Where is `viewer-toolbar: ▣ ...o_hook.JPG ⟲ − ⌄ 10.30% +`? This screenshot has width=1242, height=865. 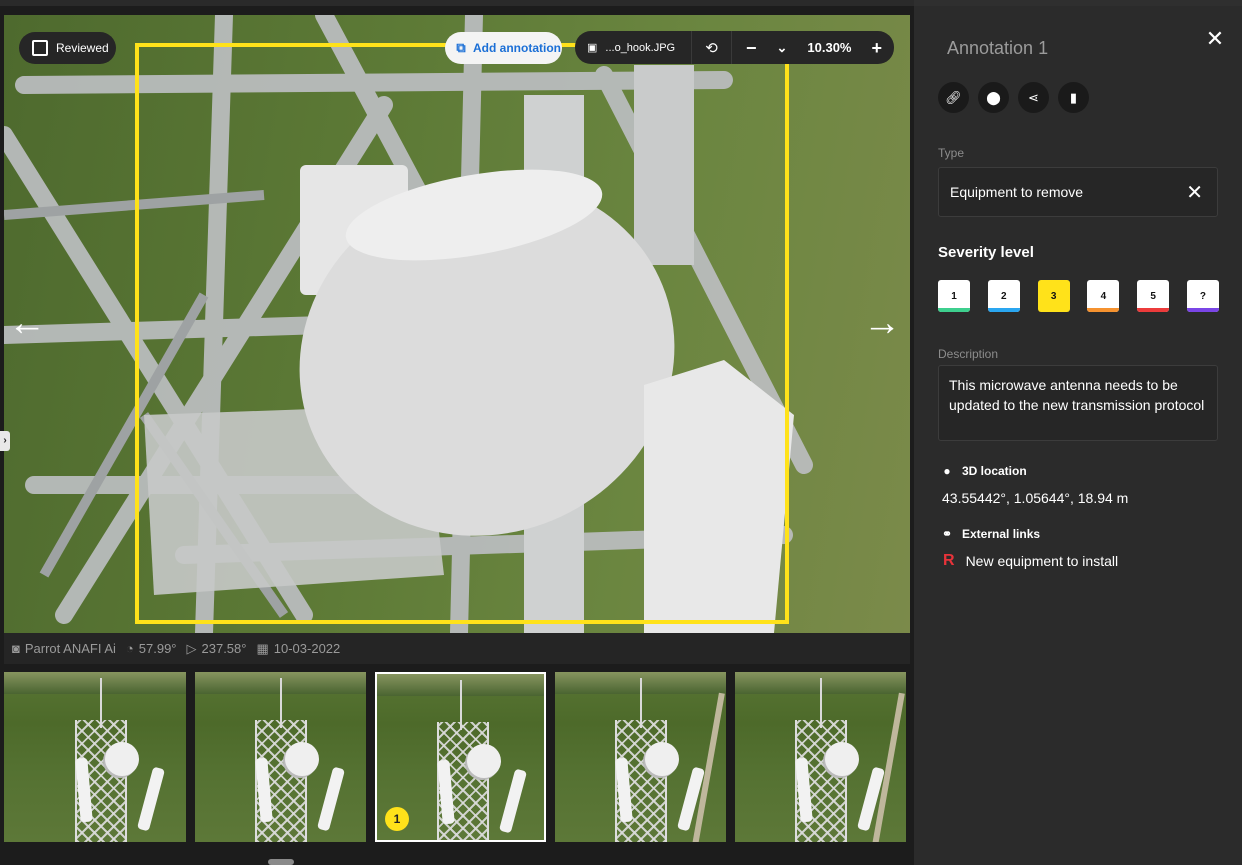 viewer-toolbar: ▣ ...o_hook.JPG ⟲ − ⌄ 10.30% + is located at coordinates (734, 47).